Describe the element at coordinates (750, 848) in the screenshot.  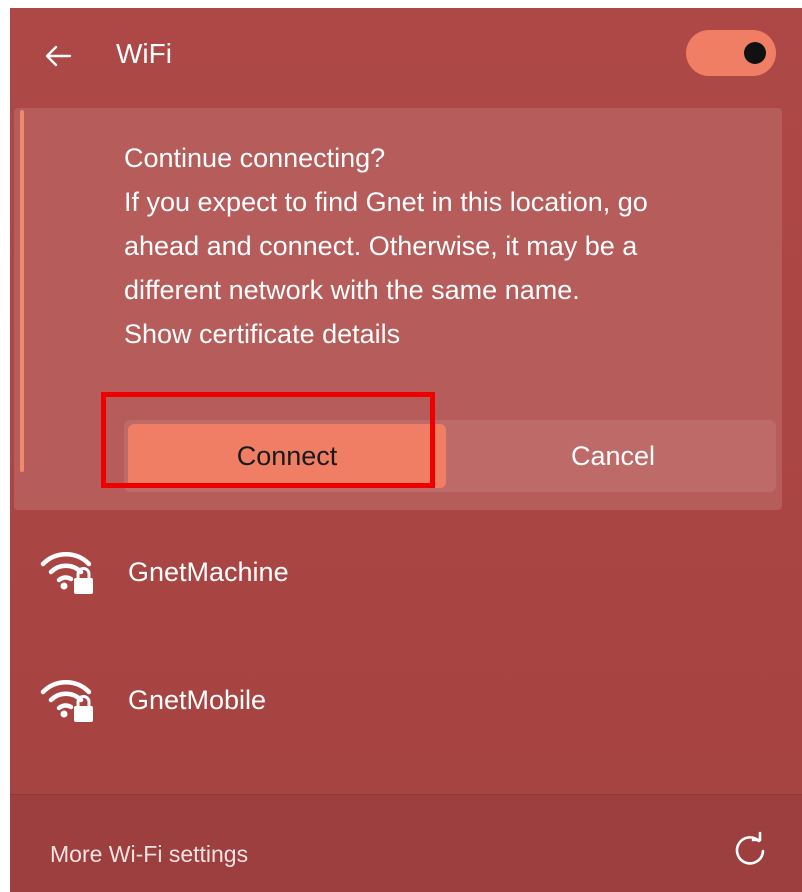
I see `refresh-icon` at that location.